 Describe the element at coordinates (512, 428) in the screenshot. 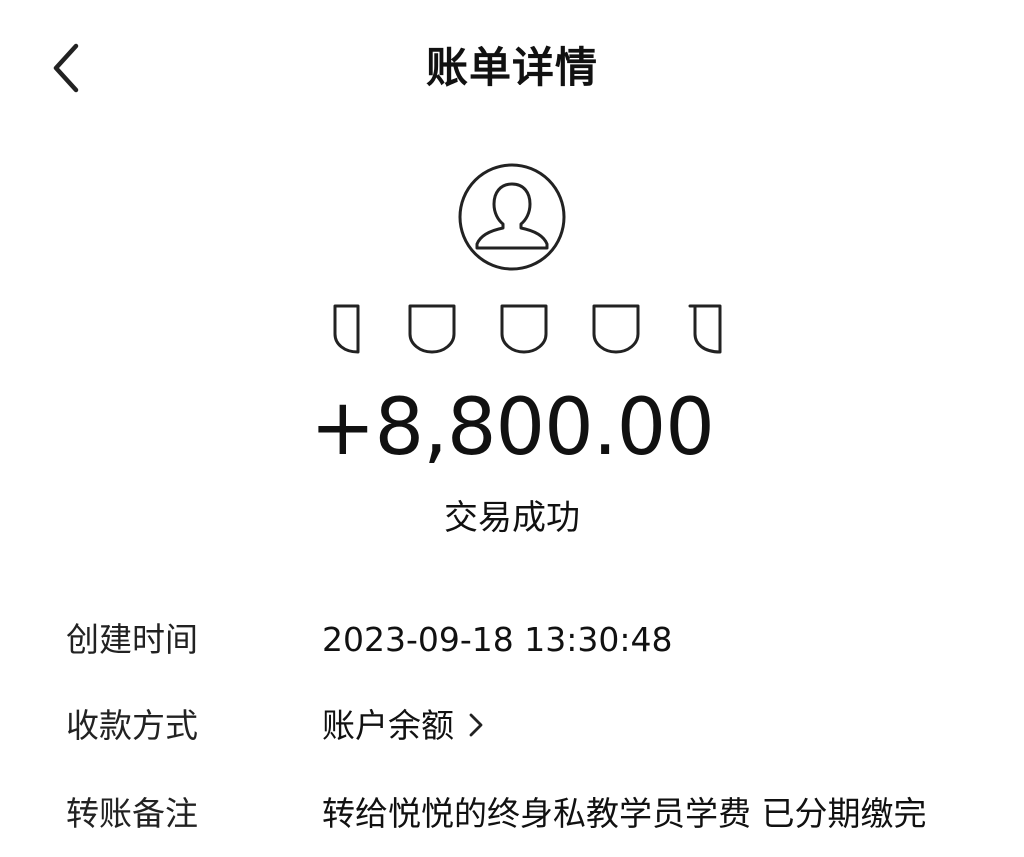

I see `transaction-amount: +8,800.00` at that location.